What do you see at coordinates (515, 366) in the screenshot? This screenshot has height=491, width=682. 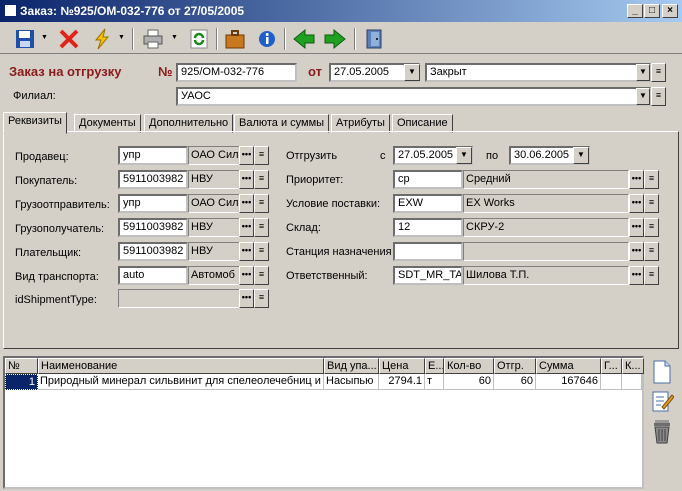 I see `column-header-shipped: Отгр.` at bounding box center [515, 366].